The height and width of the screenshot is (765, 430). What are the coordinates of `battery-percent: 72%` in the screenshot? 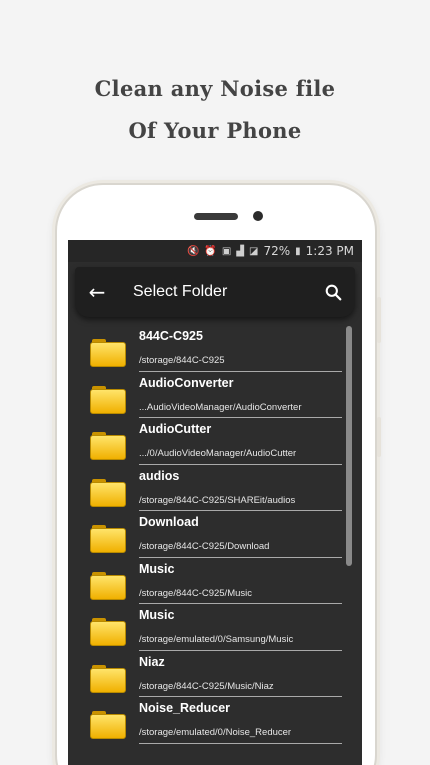 It's located at (277, 251).